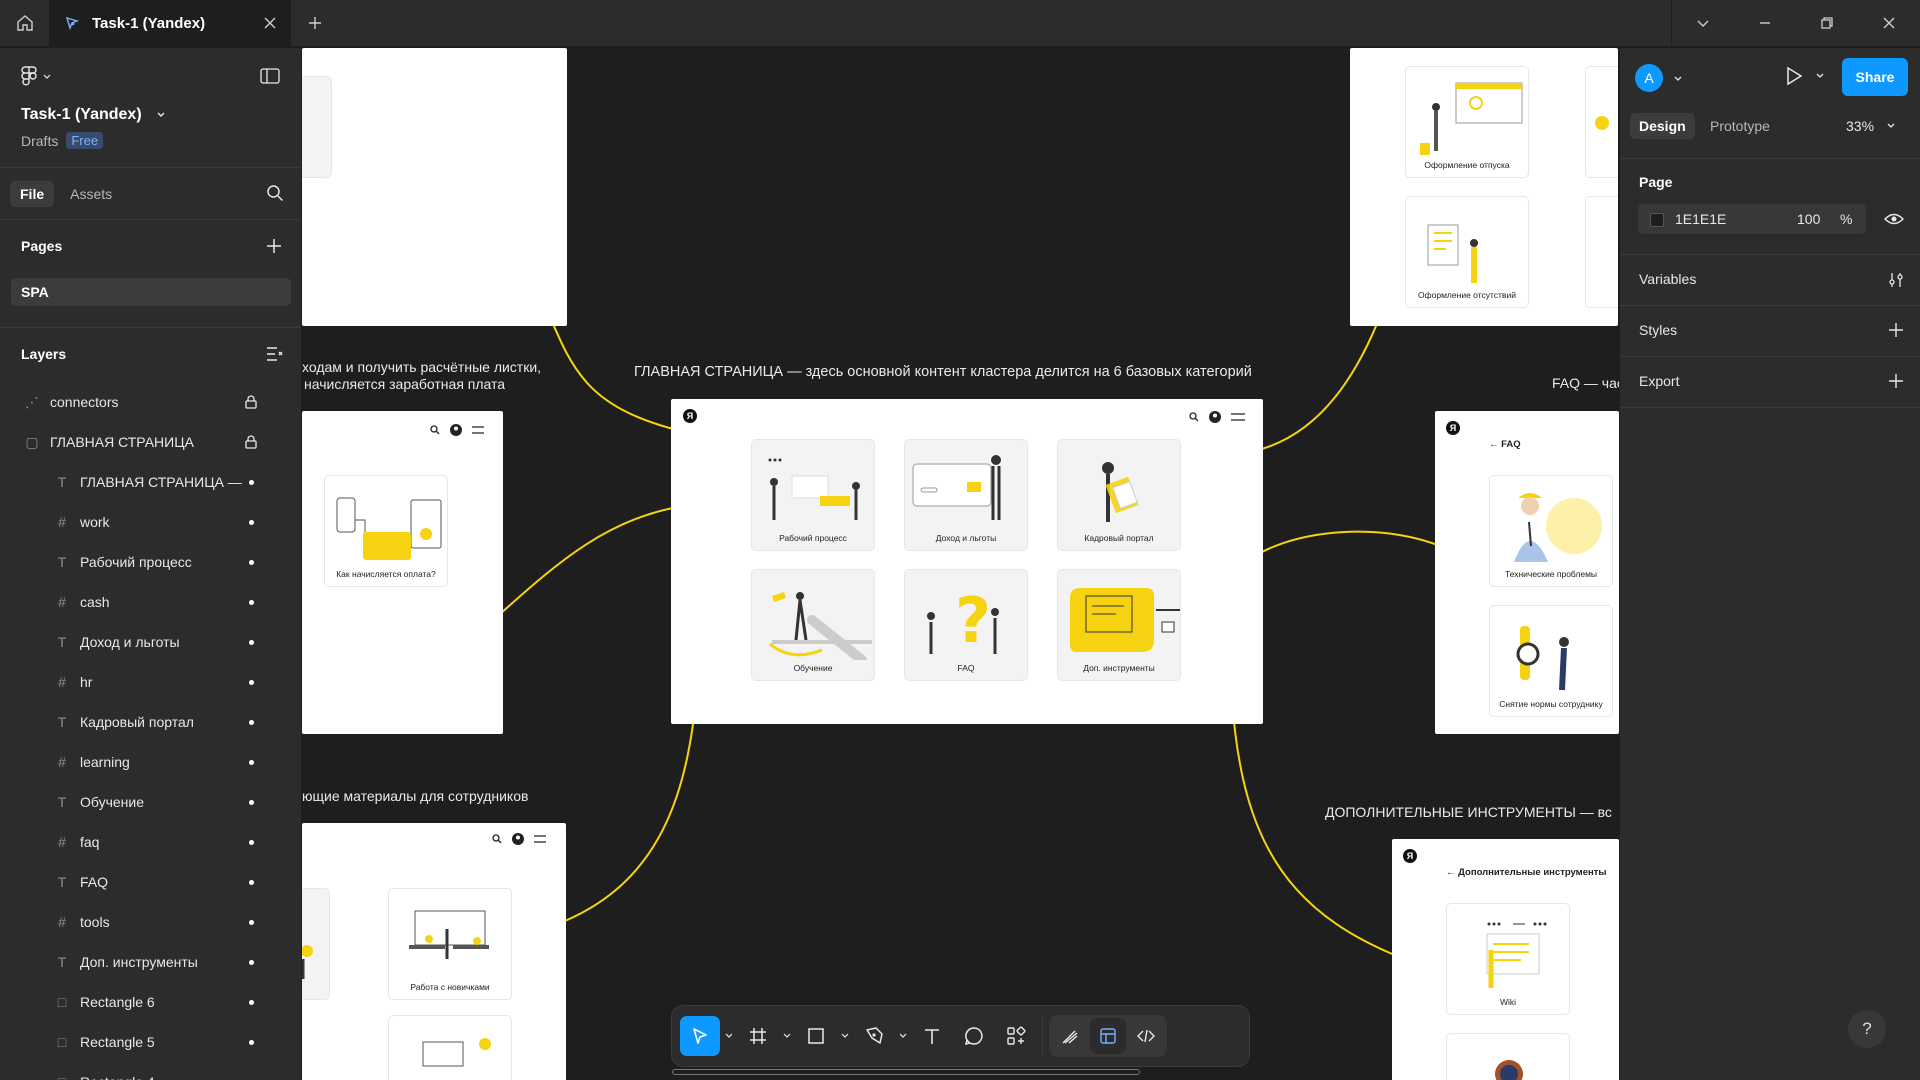  What do you see at coordinates (150, 562) in the screenshot?
I see `layer-row: T Рабочий процесс` at bounding box center [150, 562].